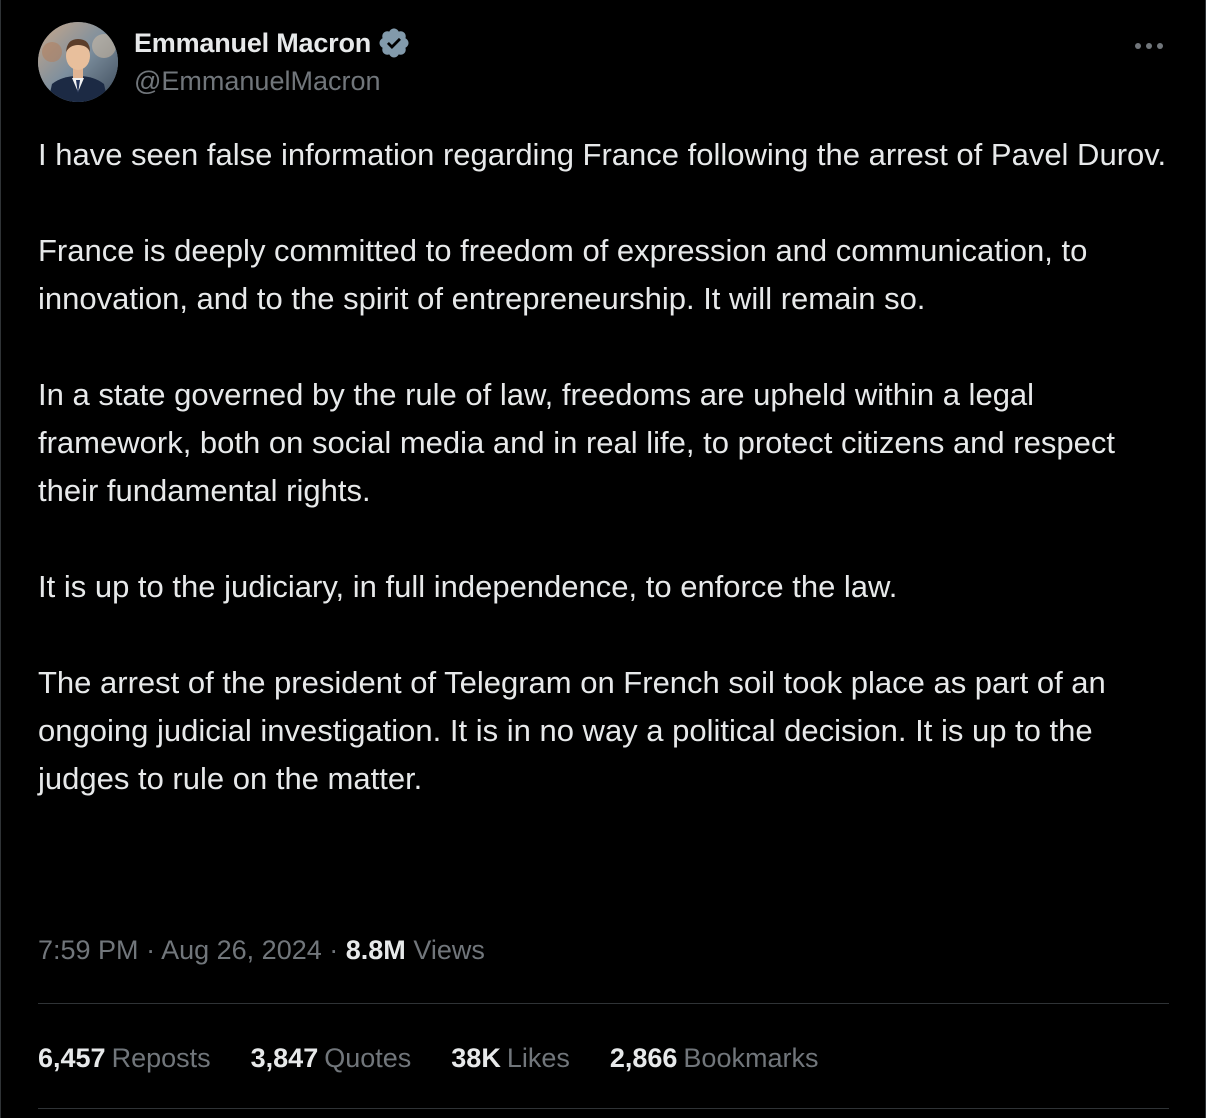  I want to click on likes-stat: 38K Likes, so click(510, 1058).